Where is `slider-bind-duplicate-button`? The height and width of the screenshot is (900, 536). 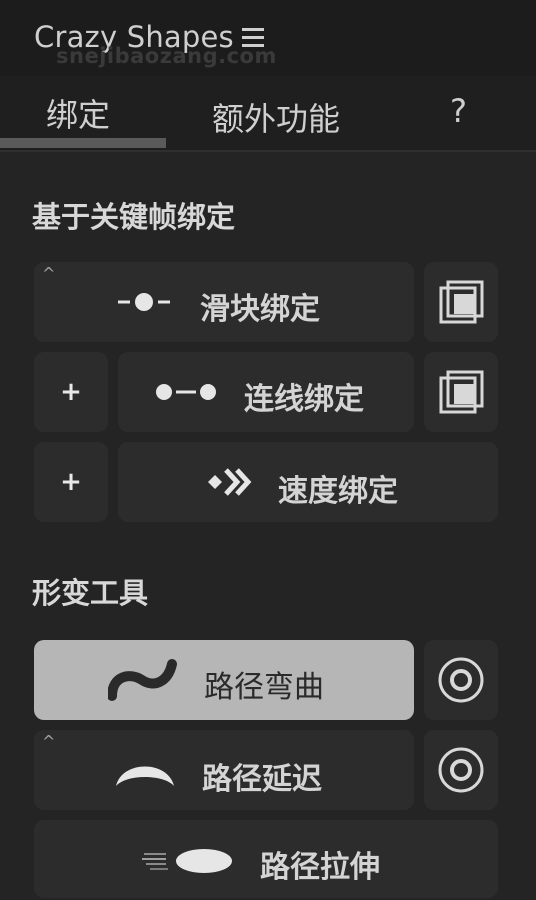
slider-bind-duplicate-button is located at coordinates (461, 302).